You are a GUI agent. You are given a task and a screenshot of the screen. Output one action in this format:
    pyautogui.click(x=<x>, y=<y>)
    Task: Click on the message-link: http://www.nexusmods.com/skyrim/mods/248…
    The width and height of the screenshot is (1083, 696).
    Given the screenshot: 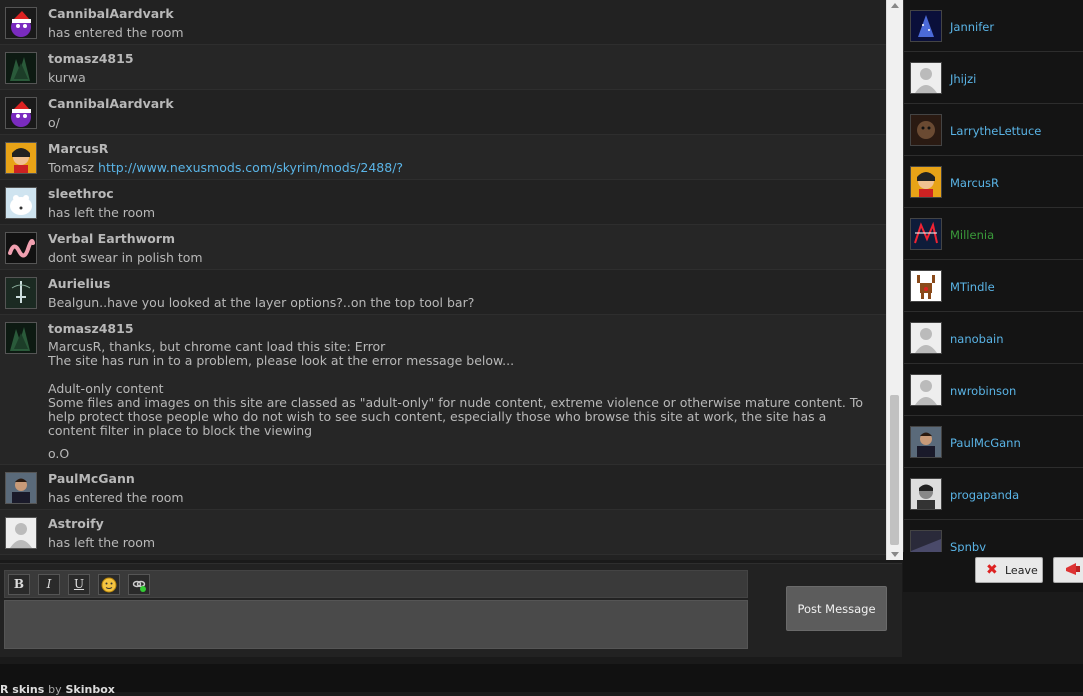 What is the action you would take?
    pyautogui.click(x=250, y=167)
    